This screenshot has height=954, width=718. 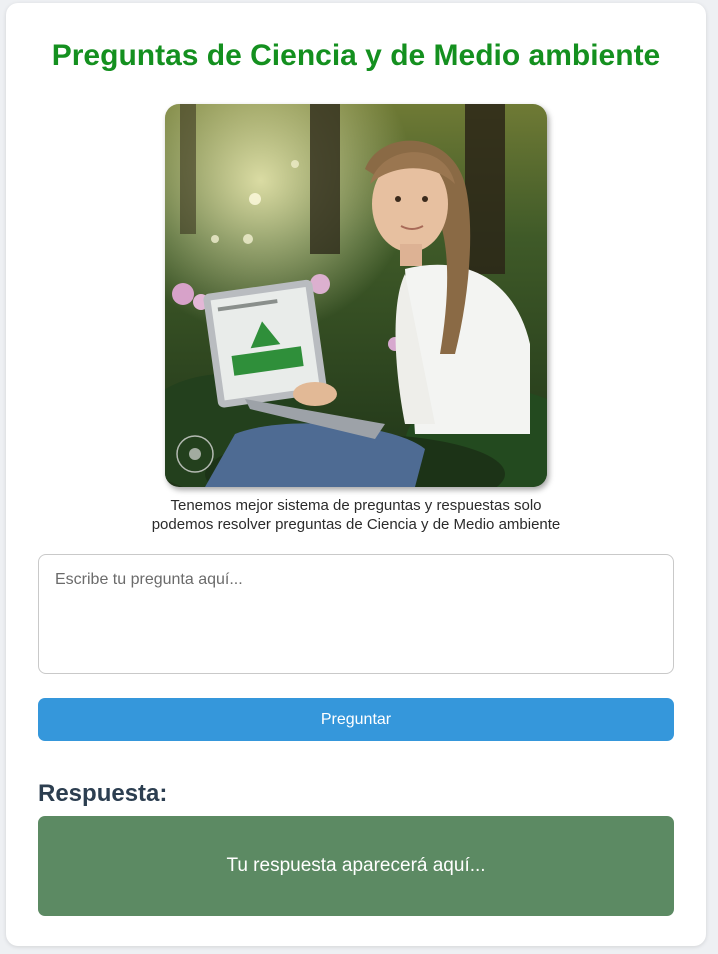 I want to click on page-title: Preguntas de Ciencia y de Medio ambiente, so click(x=356, y=55).